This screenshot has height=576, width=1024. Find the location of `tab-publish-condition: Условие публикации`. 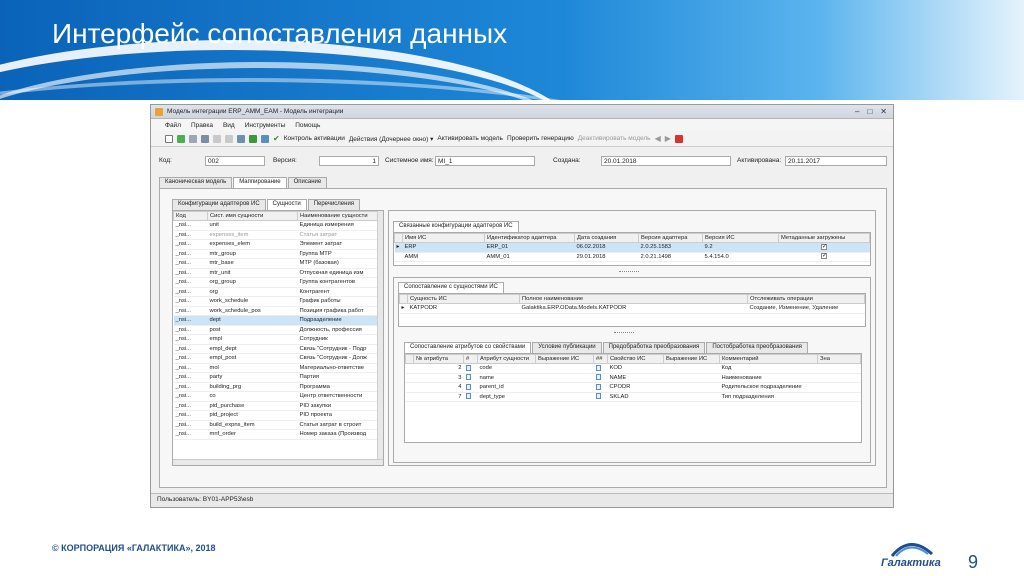

tab-publish-condition: Условие публикации is located at coordinates (567, 347).